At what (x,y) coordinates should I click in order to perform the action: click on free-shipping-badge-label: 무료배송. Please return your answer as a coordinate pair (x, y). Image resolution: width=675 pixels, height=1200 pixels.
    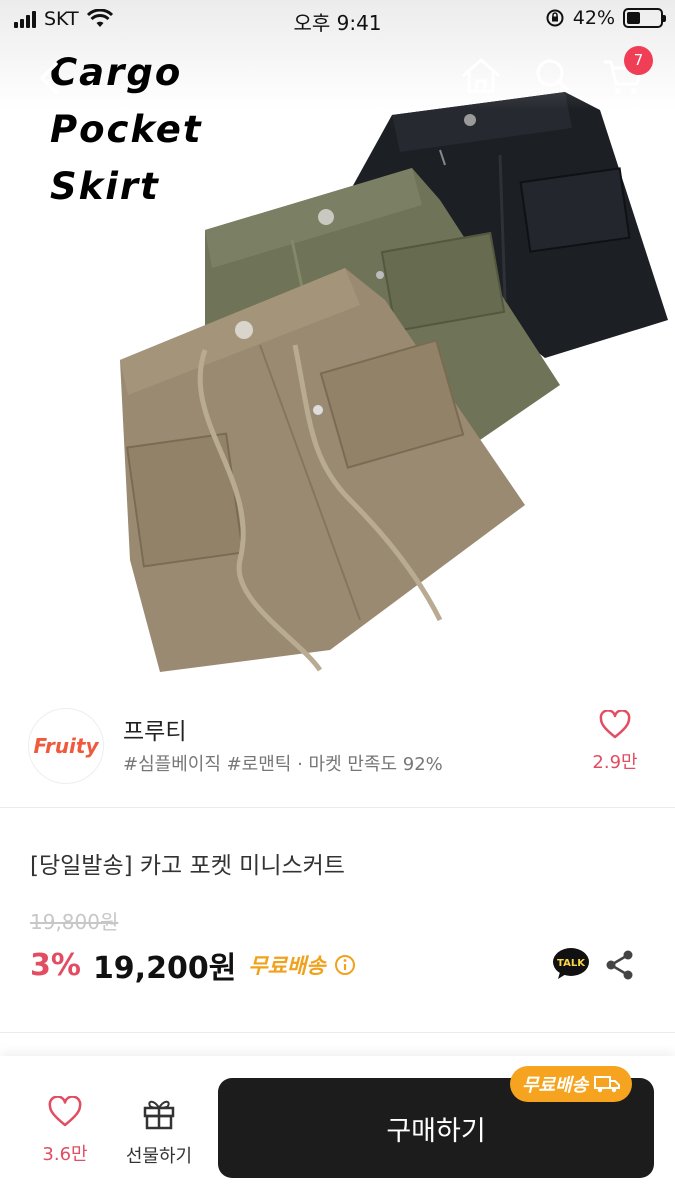
    Looking at the image, I should click on (555, 1085).